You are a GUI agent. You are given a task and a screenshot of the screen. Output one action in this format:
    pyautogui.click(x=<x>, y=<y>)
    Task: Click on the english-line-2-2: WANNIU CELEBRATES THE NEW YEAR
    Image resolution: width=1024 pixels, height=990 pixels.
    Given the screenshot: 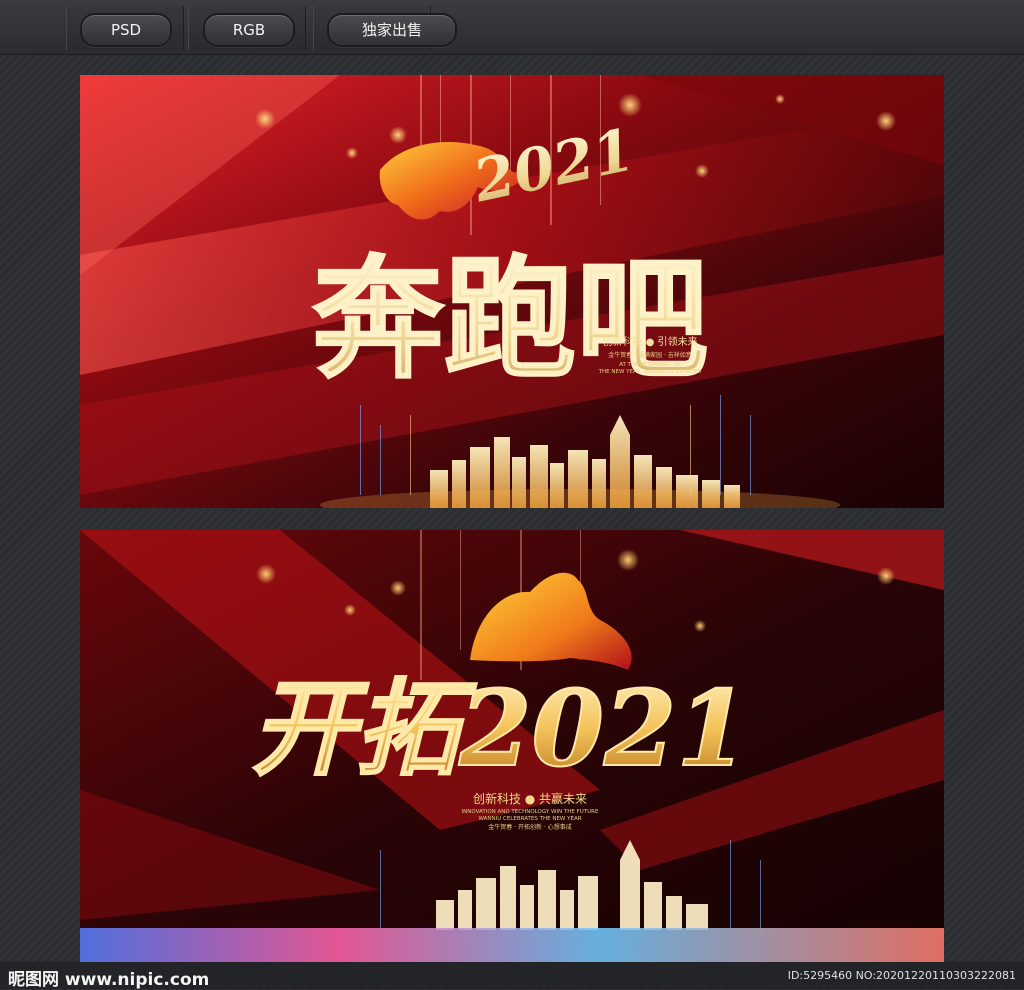 What is the action you would take?
    pyautogui.click(x=529, y=819)
    